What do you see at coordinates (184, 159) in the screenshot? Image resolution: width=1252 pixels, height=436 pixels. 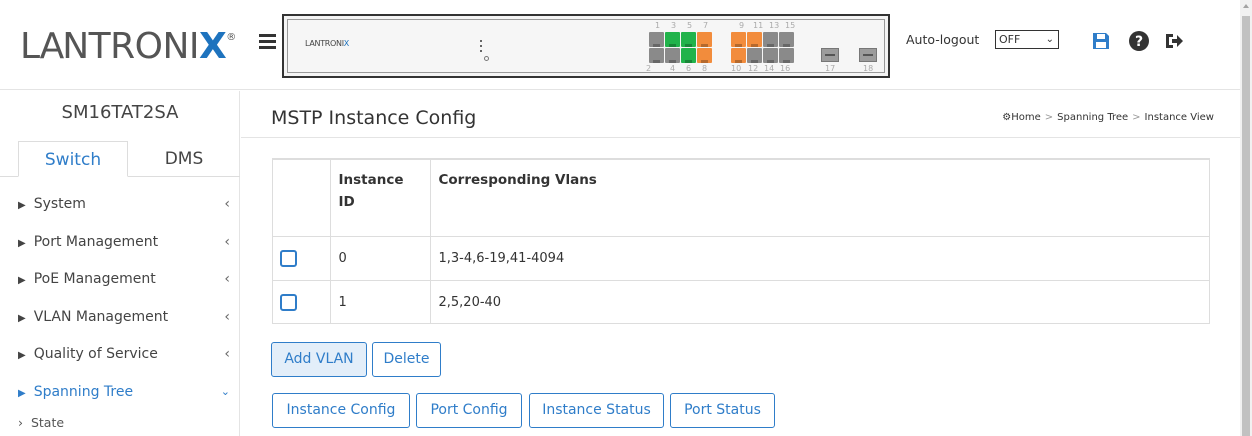 I see `tab-dms: DMS` at bounding box center [184, 159].